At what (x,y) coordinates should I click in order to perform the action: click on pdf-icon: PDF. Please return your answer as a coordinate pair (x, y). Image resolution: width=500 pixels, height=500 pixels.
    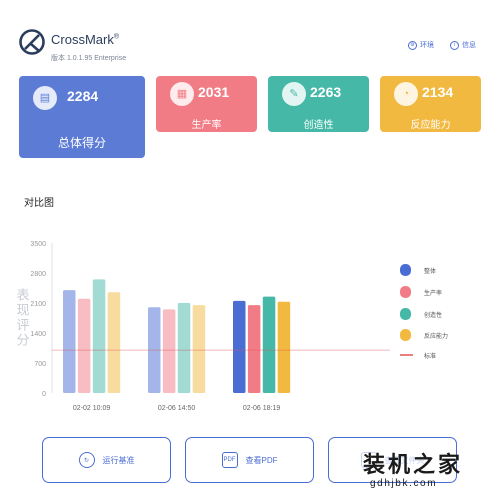
    Looking at the image, I should click on (229, 460).